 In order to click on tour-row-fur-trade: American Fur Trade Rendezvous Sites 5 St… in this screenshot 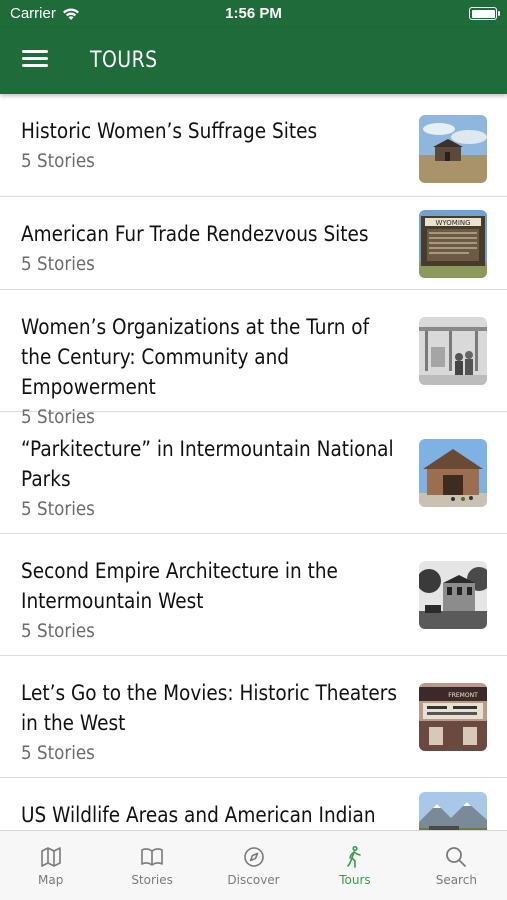, I will do `click(253, 243)`.